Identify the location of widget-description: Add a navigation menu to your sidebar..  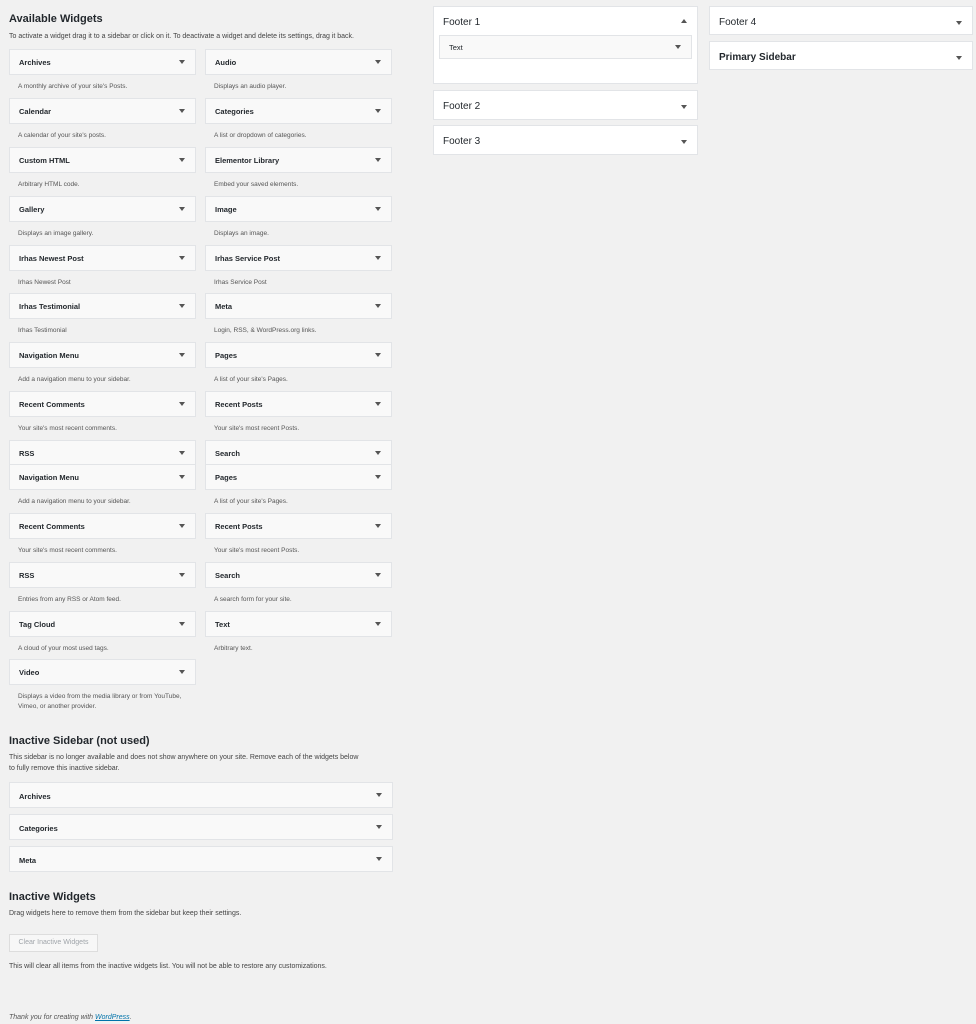
(74, 379).